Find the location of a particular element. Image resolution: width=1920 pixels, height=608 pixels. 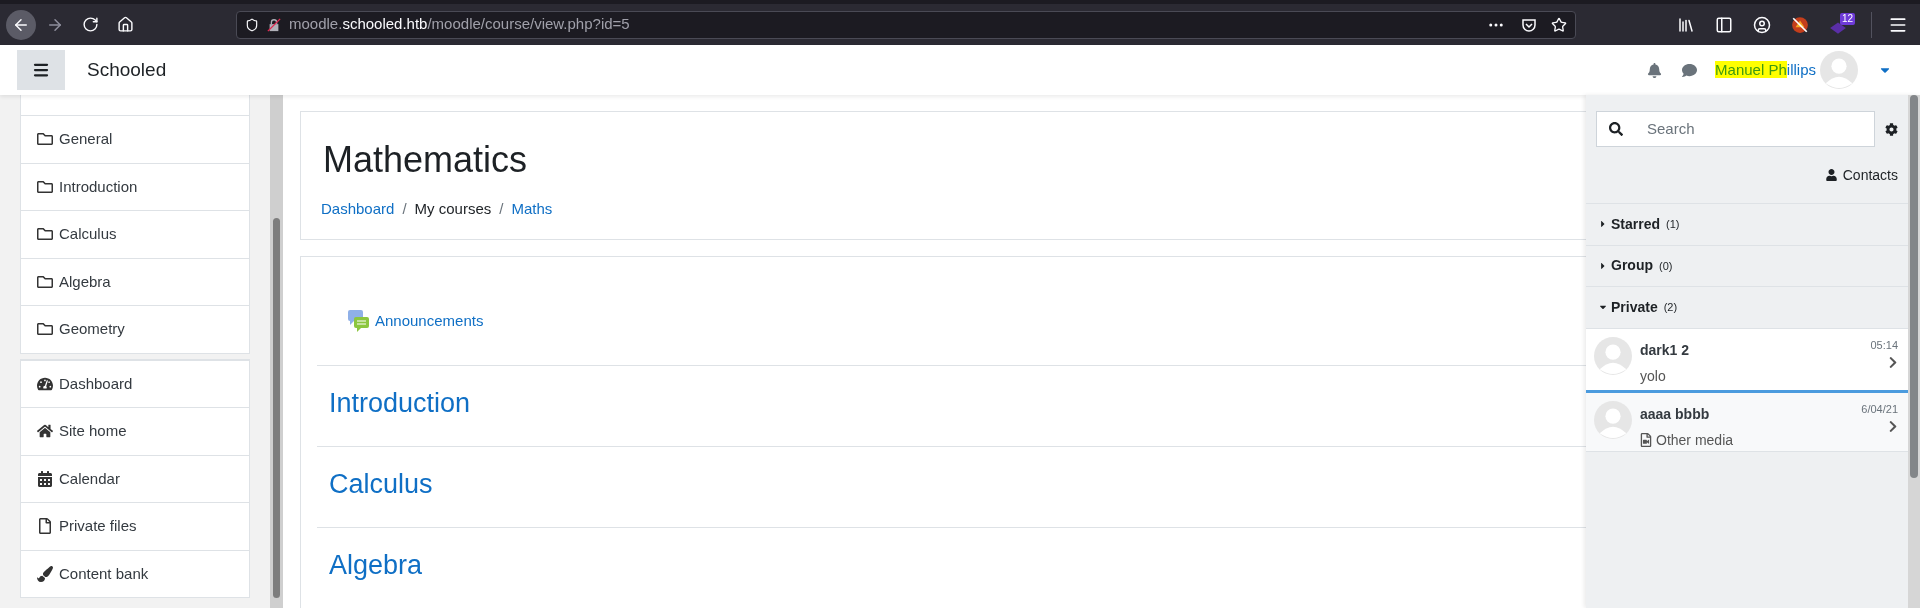

conversation-name: aaaa bbbb is located at coordinates (1675, 414).